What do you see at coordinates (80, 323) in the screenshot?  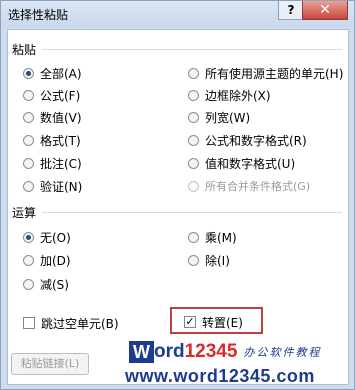 I see `checkbox-label: 跳过空单元(B)` at bounding box center [80, 323].